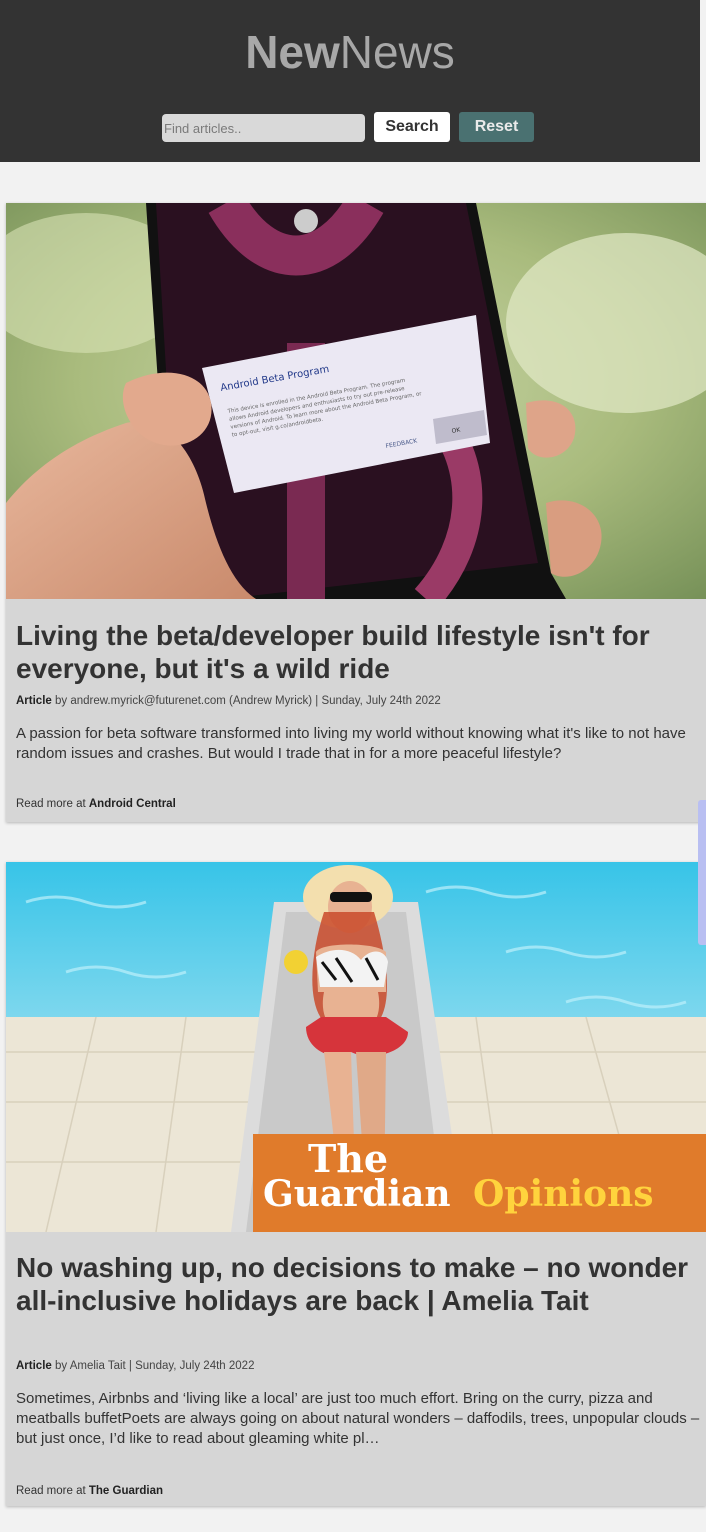 The width and height of the screenshot is (706, 1532). I want to click on logo-bold: New, so click(292, 52).